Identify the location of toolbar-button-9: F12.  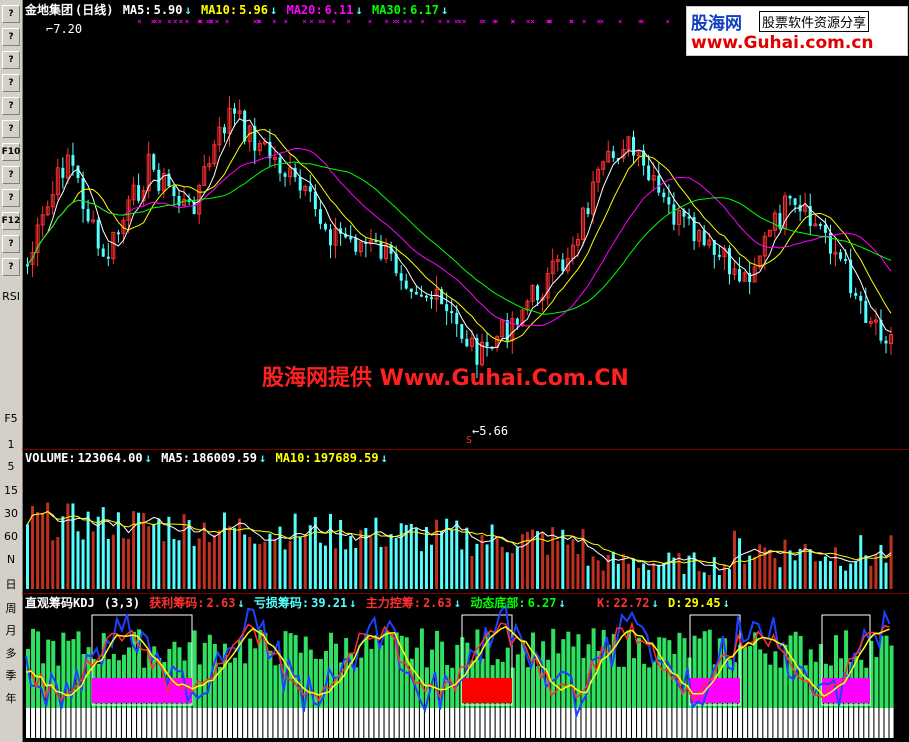
(11, 221).